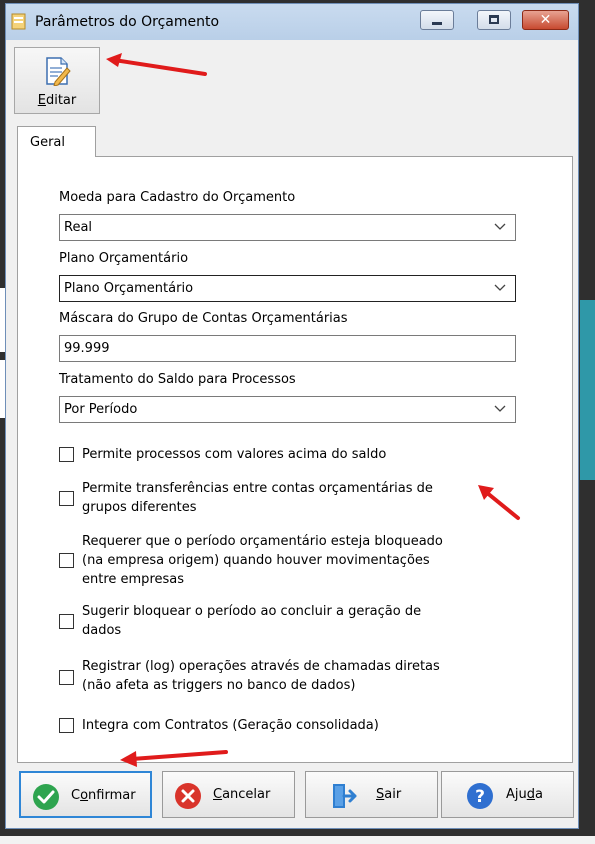 Image resolution: width=595 pixels, height=844 pixels. I want to click on mascara-label: Máscara do Grupo de Contas Orçamentárias, so click(203, 318).